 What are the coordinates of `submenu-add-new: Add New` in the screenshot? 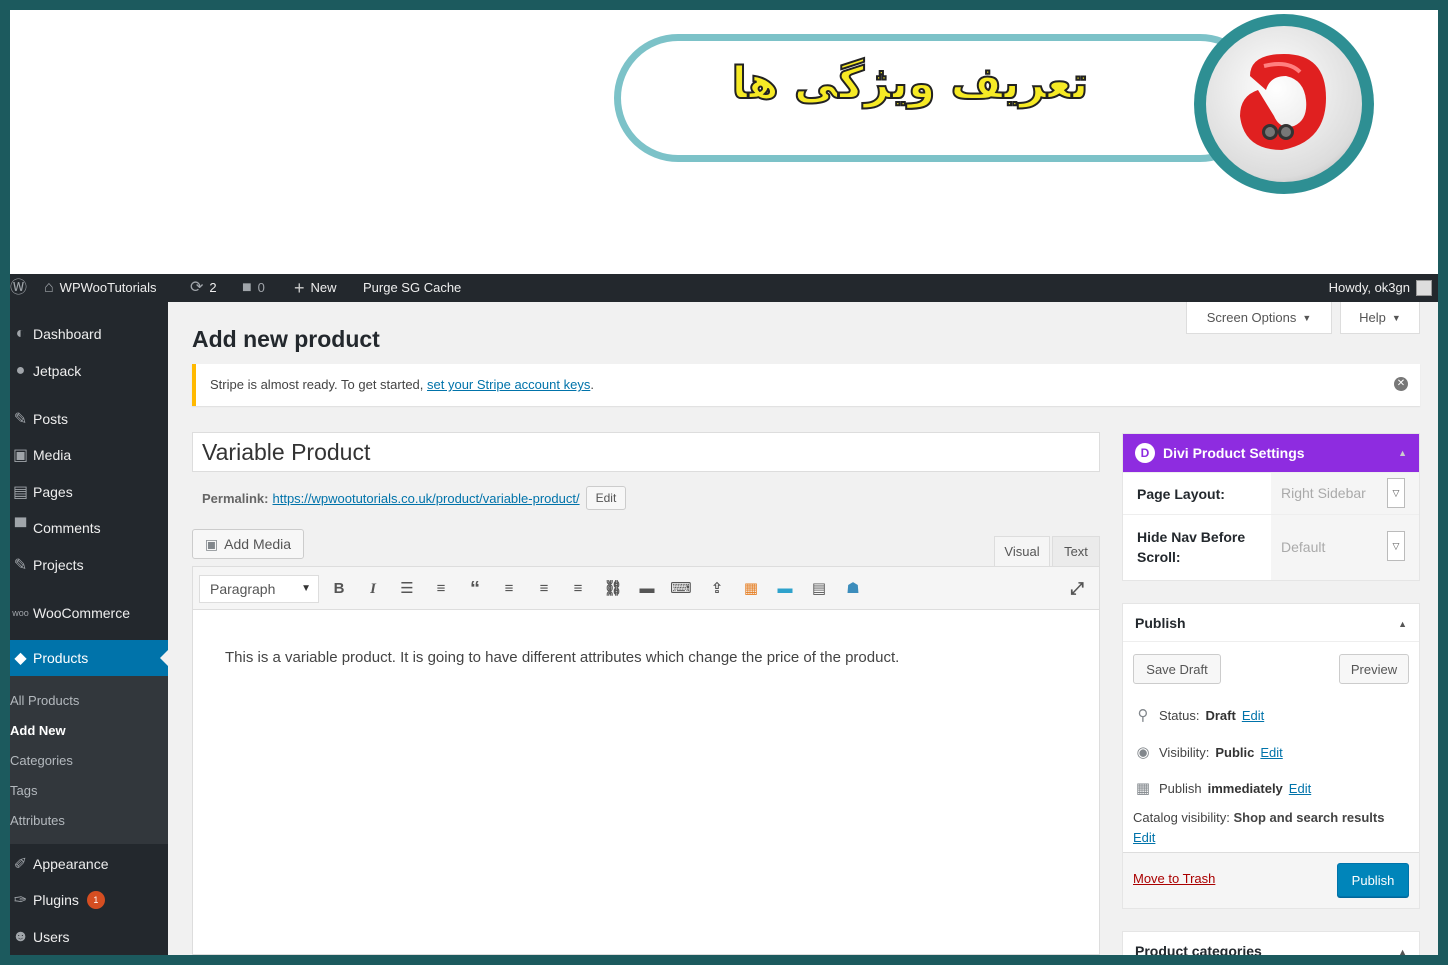 It's located at (38, 730).